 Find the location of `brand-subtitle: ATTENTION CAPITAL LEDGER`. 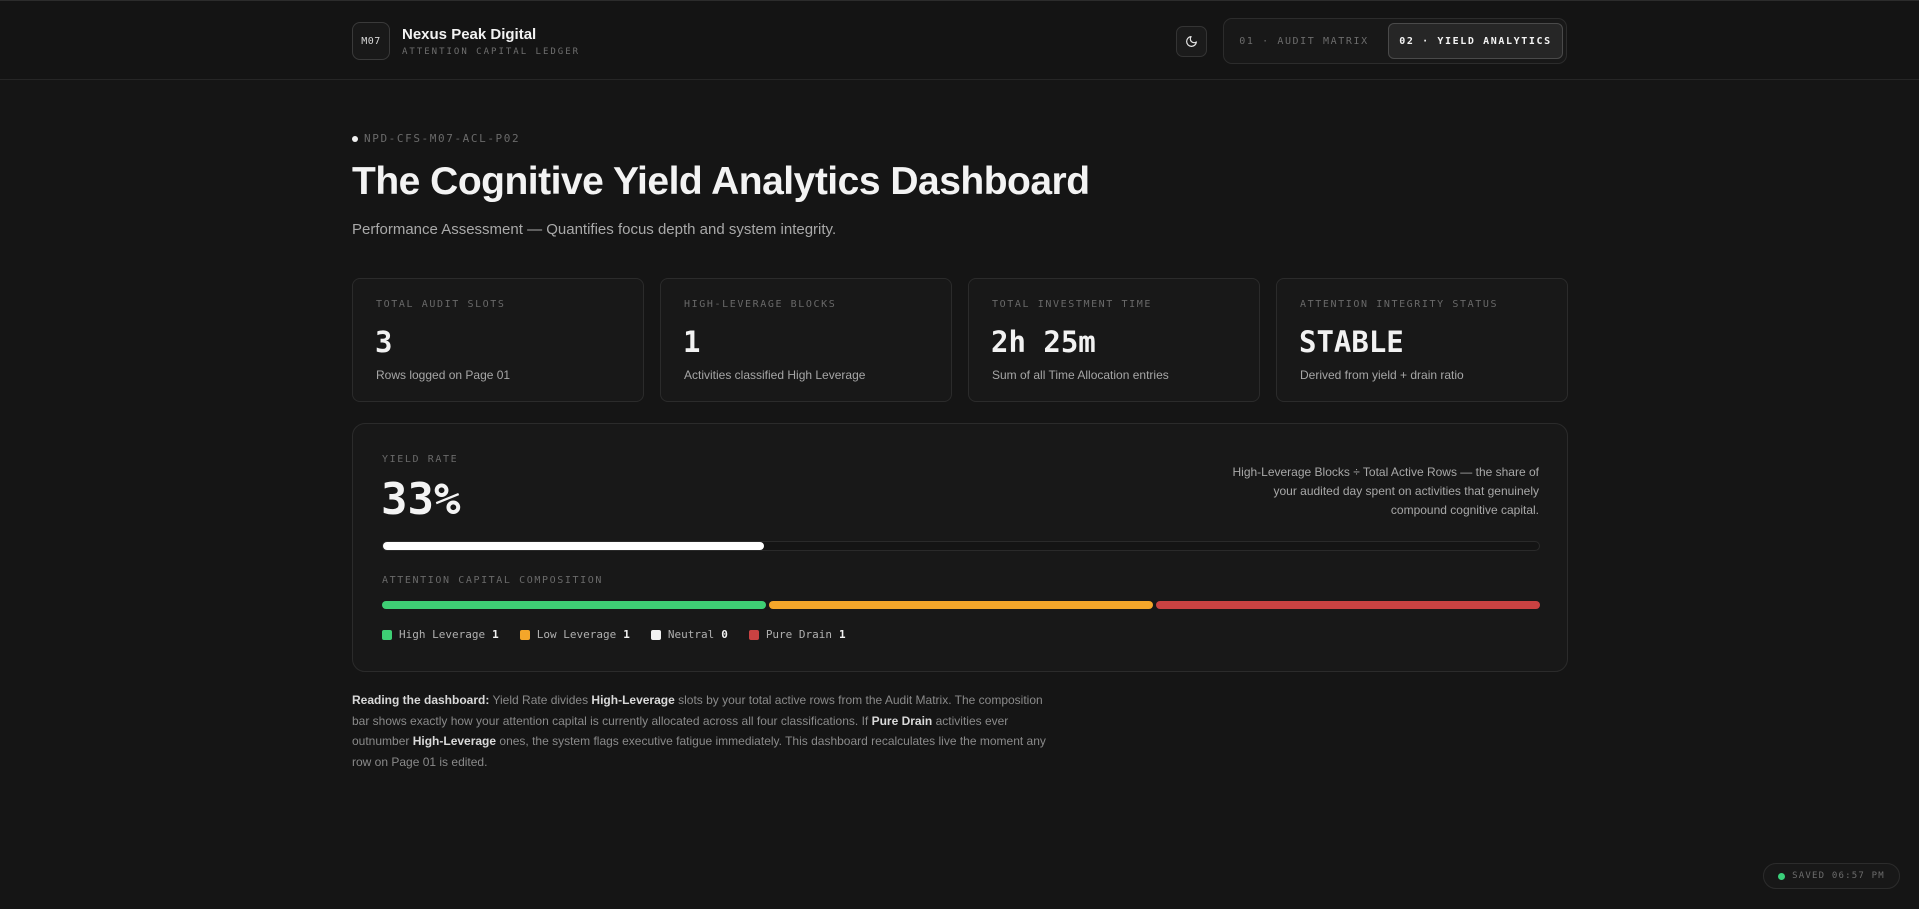

brand-subtitle: ATTENTION CAPITAL LEDGER is located at coordinates (491, 51).